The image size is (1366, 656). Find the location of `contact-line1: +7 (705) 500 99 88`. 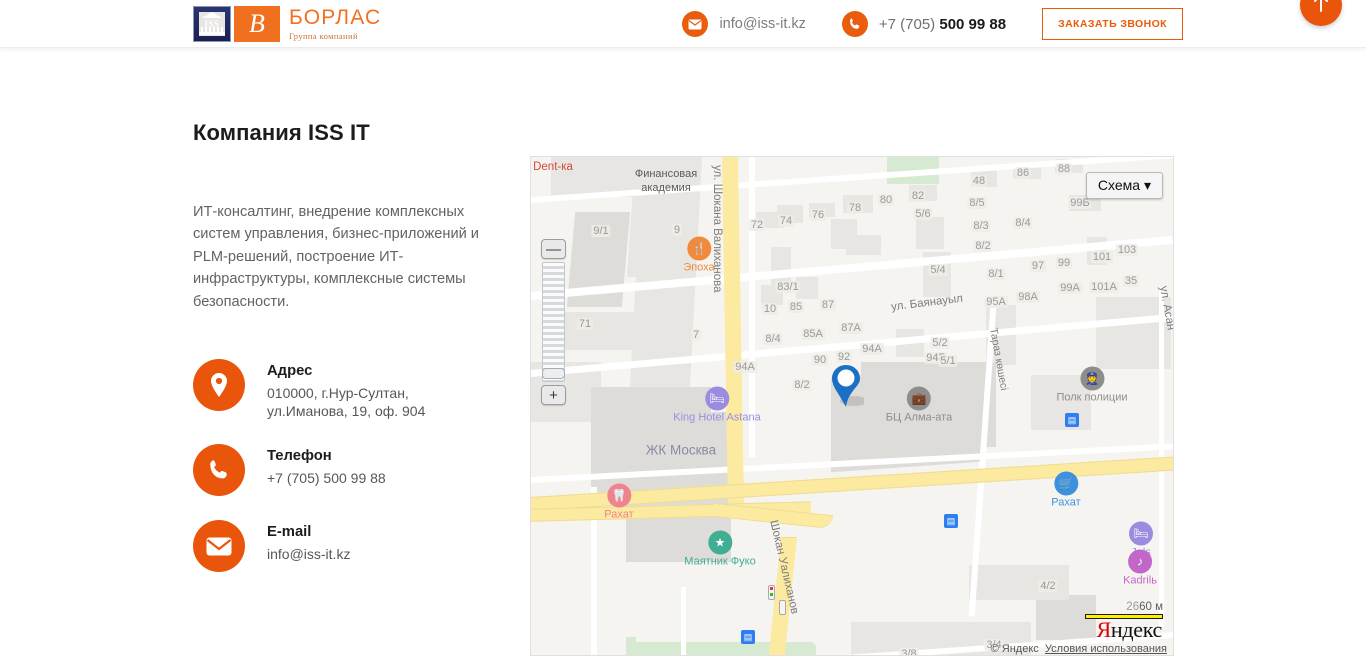

contact-line1: +7 (705) 500 99 88 is located at coordinates (326, 478).